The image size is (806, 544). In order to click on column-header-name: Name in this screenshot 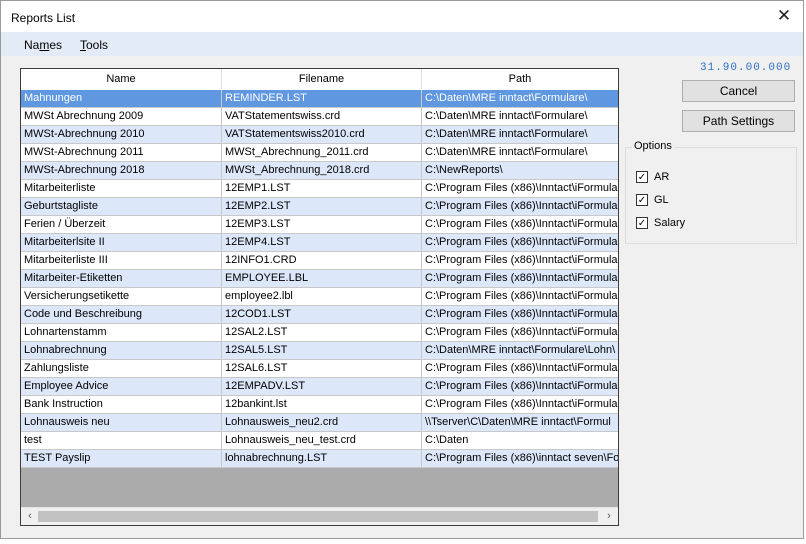, I will do `click(121, 79)`.